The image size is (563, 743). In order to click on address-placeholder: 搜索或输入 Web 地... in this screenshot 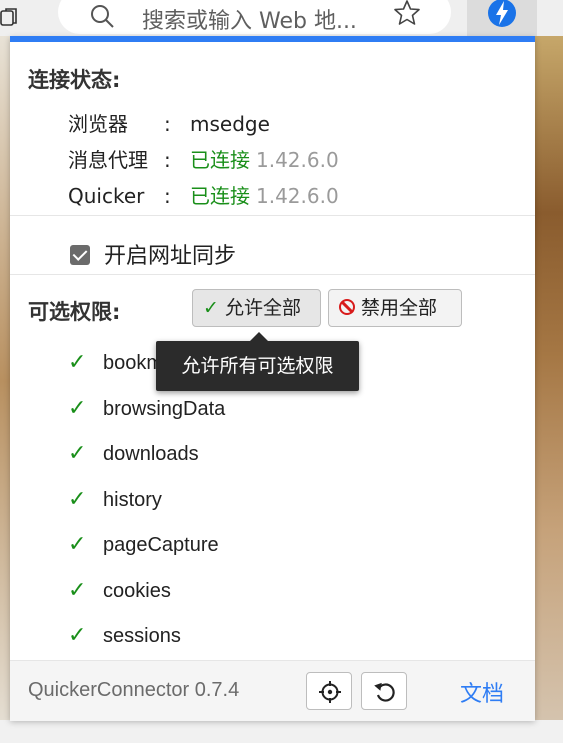, I will do `click(249, 19)`.